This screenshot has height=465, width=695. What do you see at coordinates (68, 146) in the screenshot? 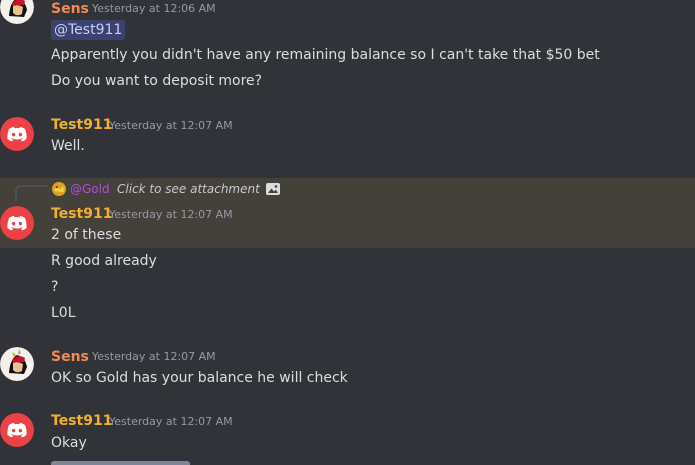
I see `message-text: Well.` at bounding box center [68, 146].